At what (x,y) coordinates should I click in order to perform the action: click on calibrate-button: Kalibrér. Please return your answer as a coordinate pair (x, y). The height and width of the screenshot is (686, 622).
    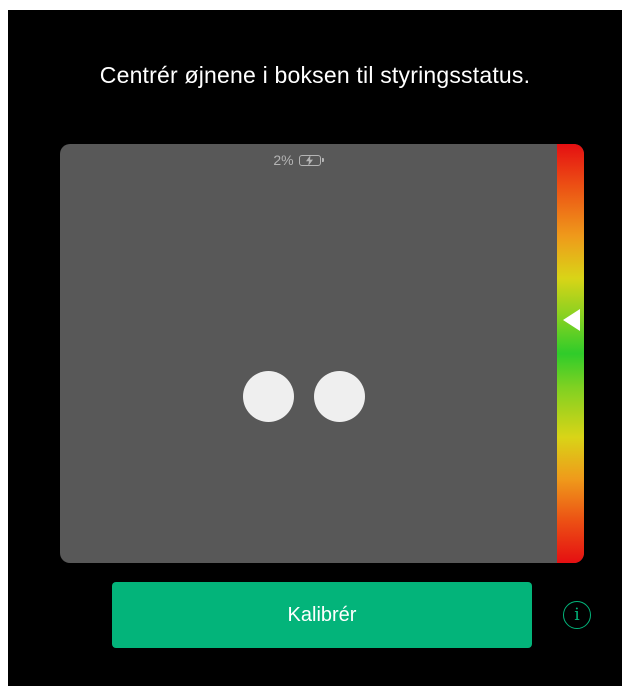
    Looking at the image, I should click on (322, 615).